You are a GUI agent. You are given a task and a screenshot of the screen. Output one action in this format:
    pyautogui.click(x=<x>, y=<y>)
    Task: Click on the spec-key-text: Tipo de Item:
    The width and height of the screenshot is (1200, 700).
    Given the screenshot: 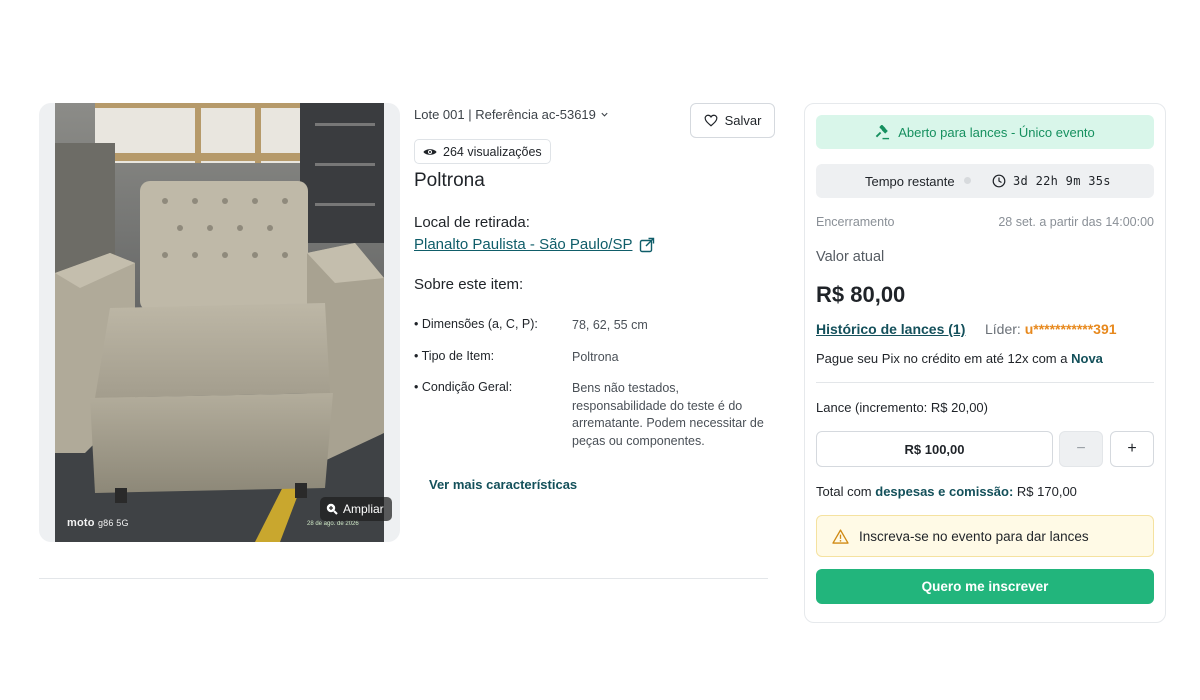 What is the action you would take?
    pyautogui.click(x=458, y=356)
    